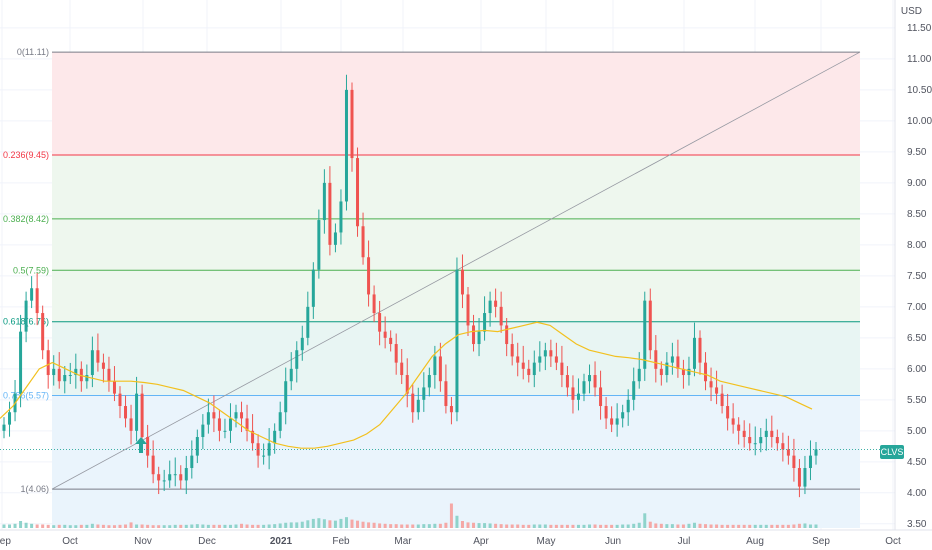 This screenshot has width=932, height=550. I want to click on price-tick-label: 4.50, so click(917, 462).